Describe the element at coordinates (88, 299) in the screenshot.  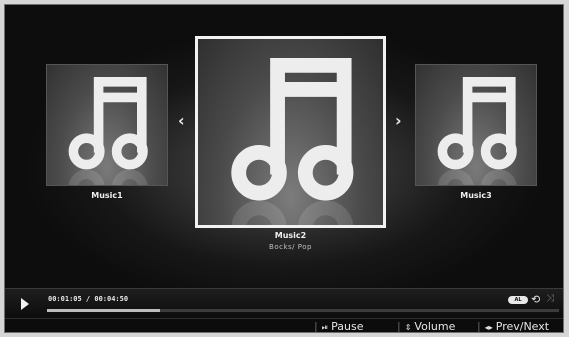
I see `time-display: 00:01:05 / 00:04:50` at that location.